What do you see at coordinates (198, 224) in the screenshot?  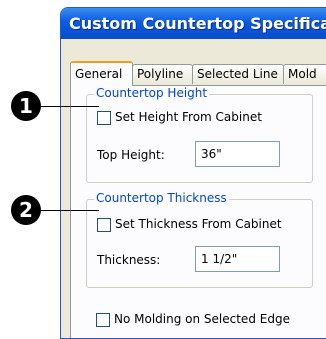 I see `set-thickness-from-cabinet-label: Set Thickness From Cabinet` at bounding box center [198, 224].